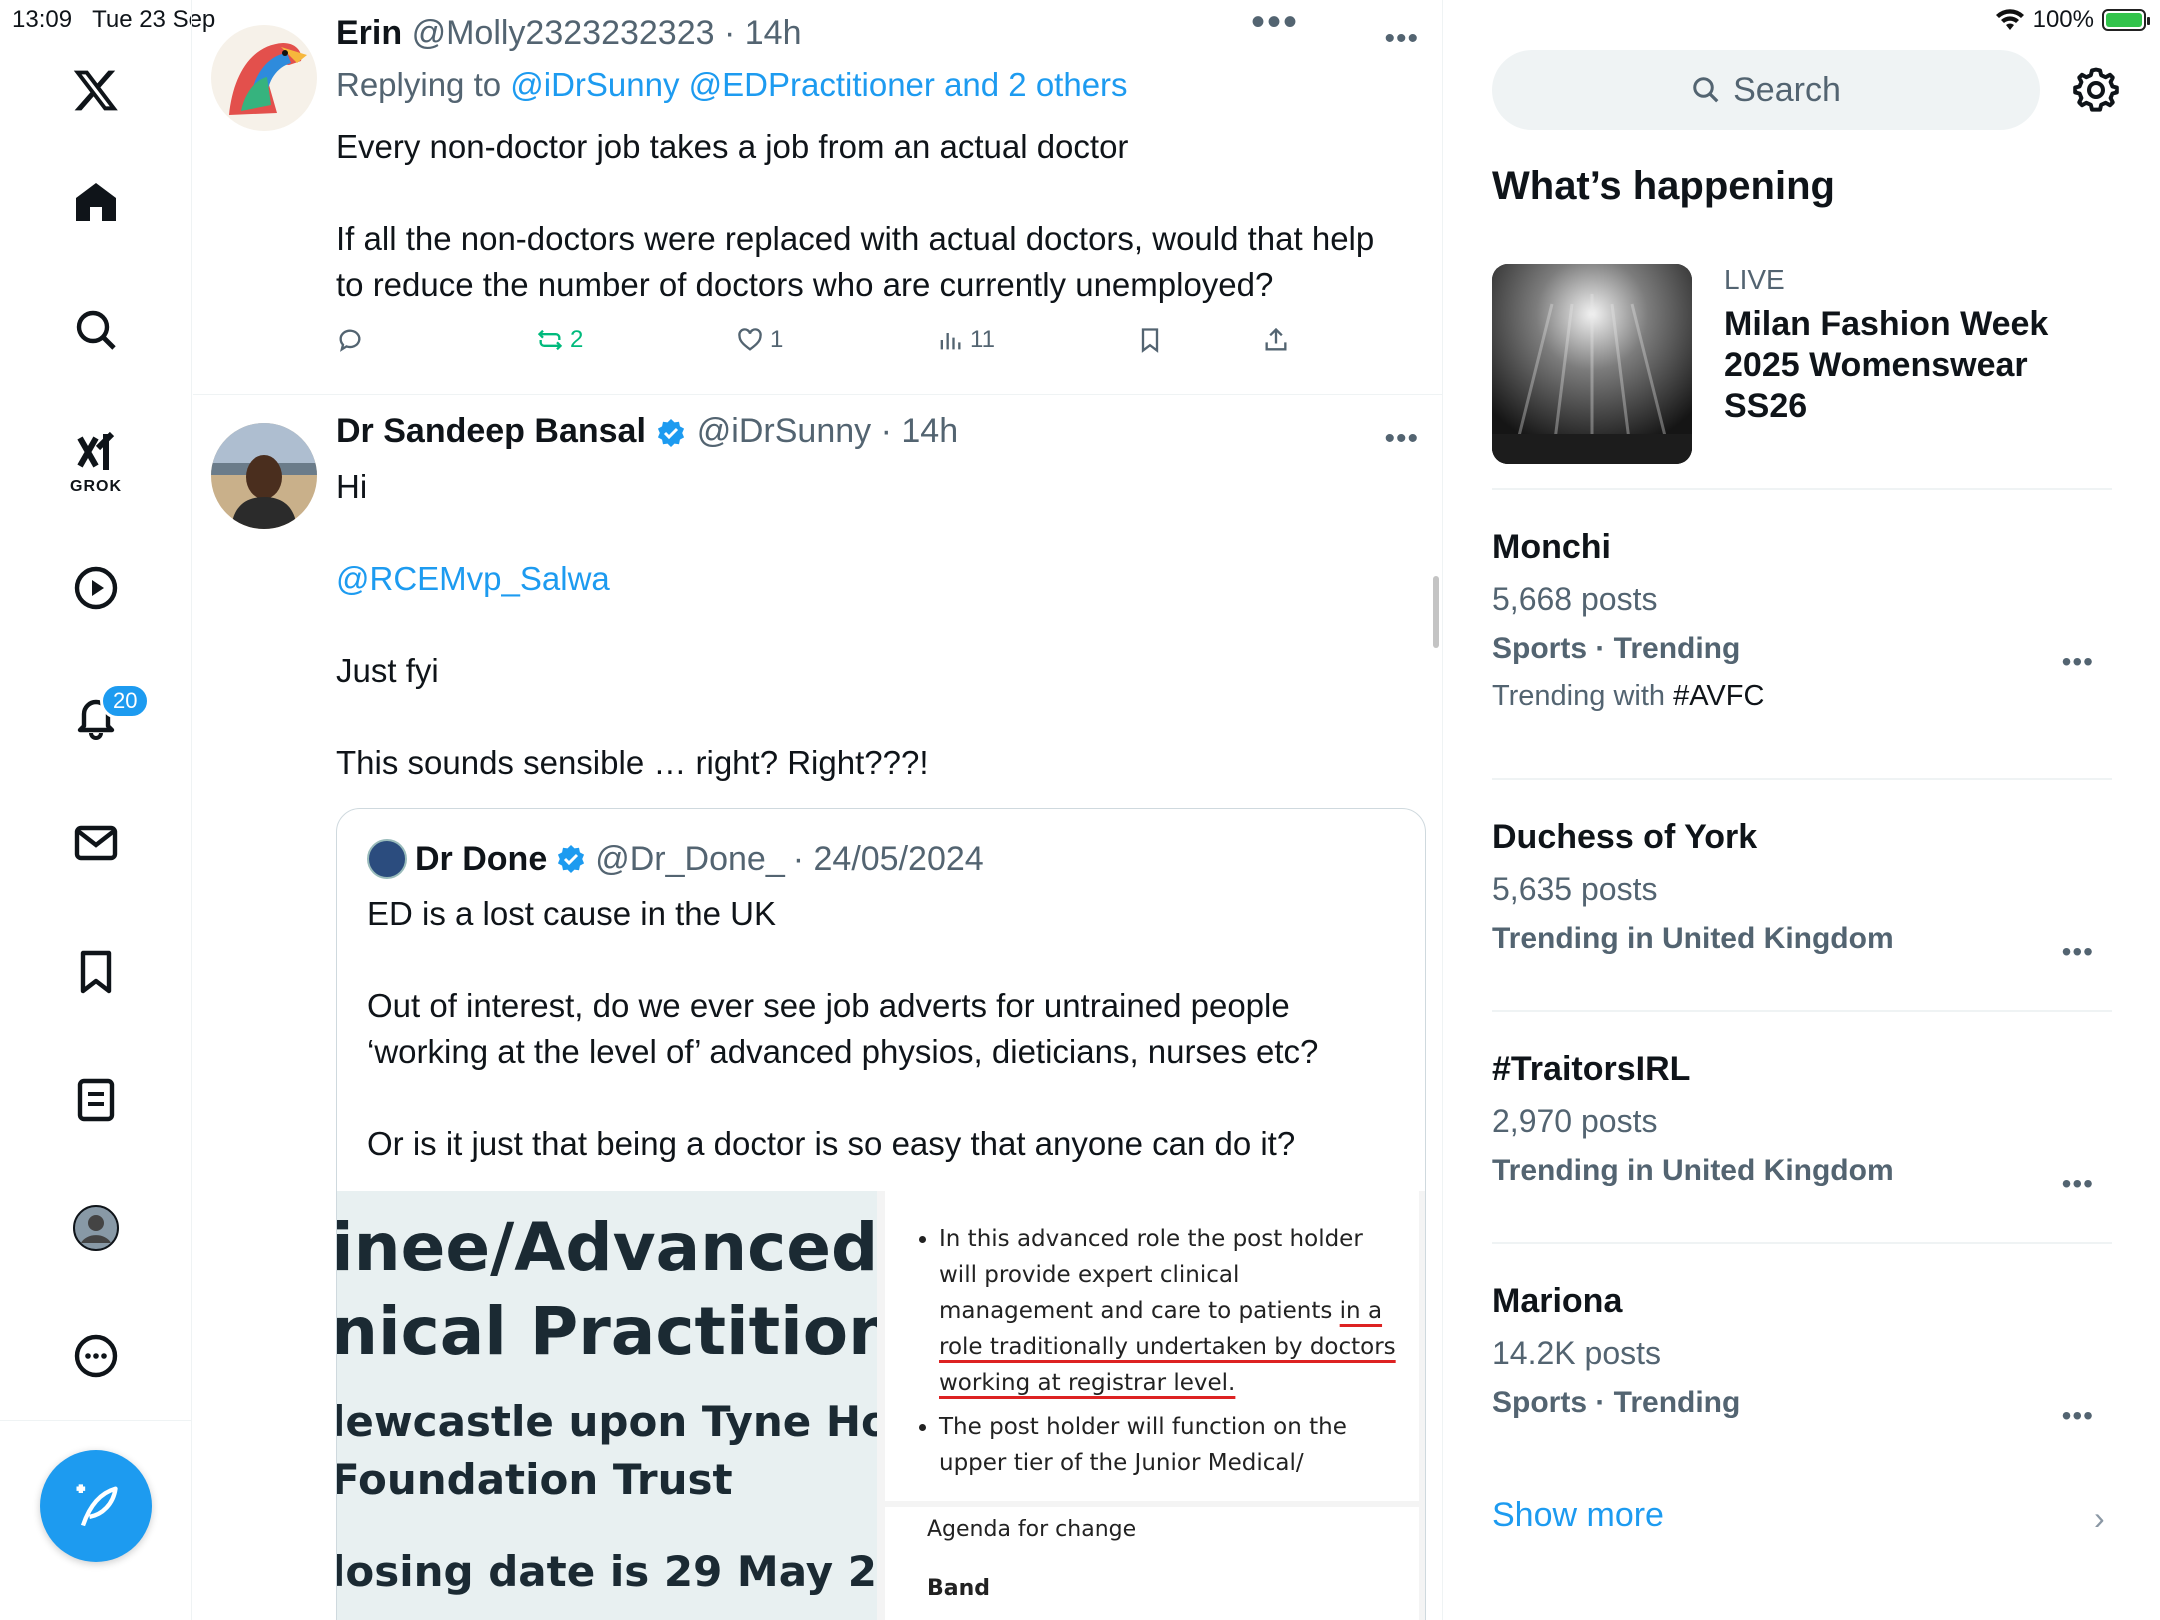 This screenshot has width=2160, height=1620. I want to click on author-handle: @iDrSunny, so click(784, 431).